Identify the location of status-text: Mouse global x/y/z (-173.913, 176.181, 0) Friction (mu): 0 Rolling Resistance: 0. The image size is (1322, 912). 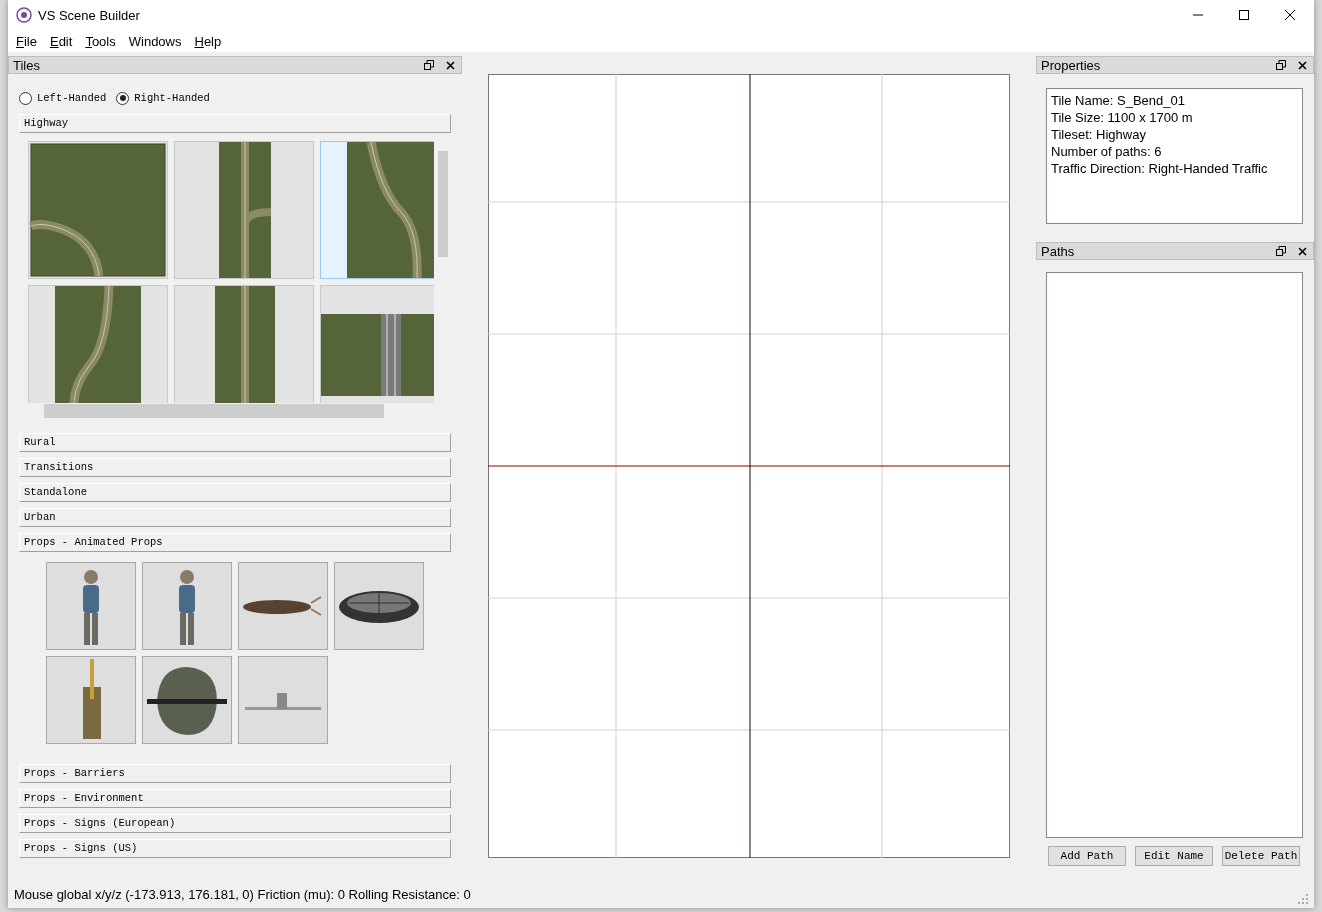
(242, 894).